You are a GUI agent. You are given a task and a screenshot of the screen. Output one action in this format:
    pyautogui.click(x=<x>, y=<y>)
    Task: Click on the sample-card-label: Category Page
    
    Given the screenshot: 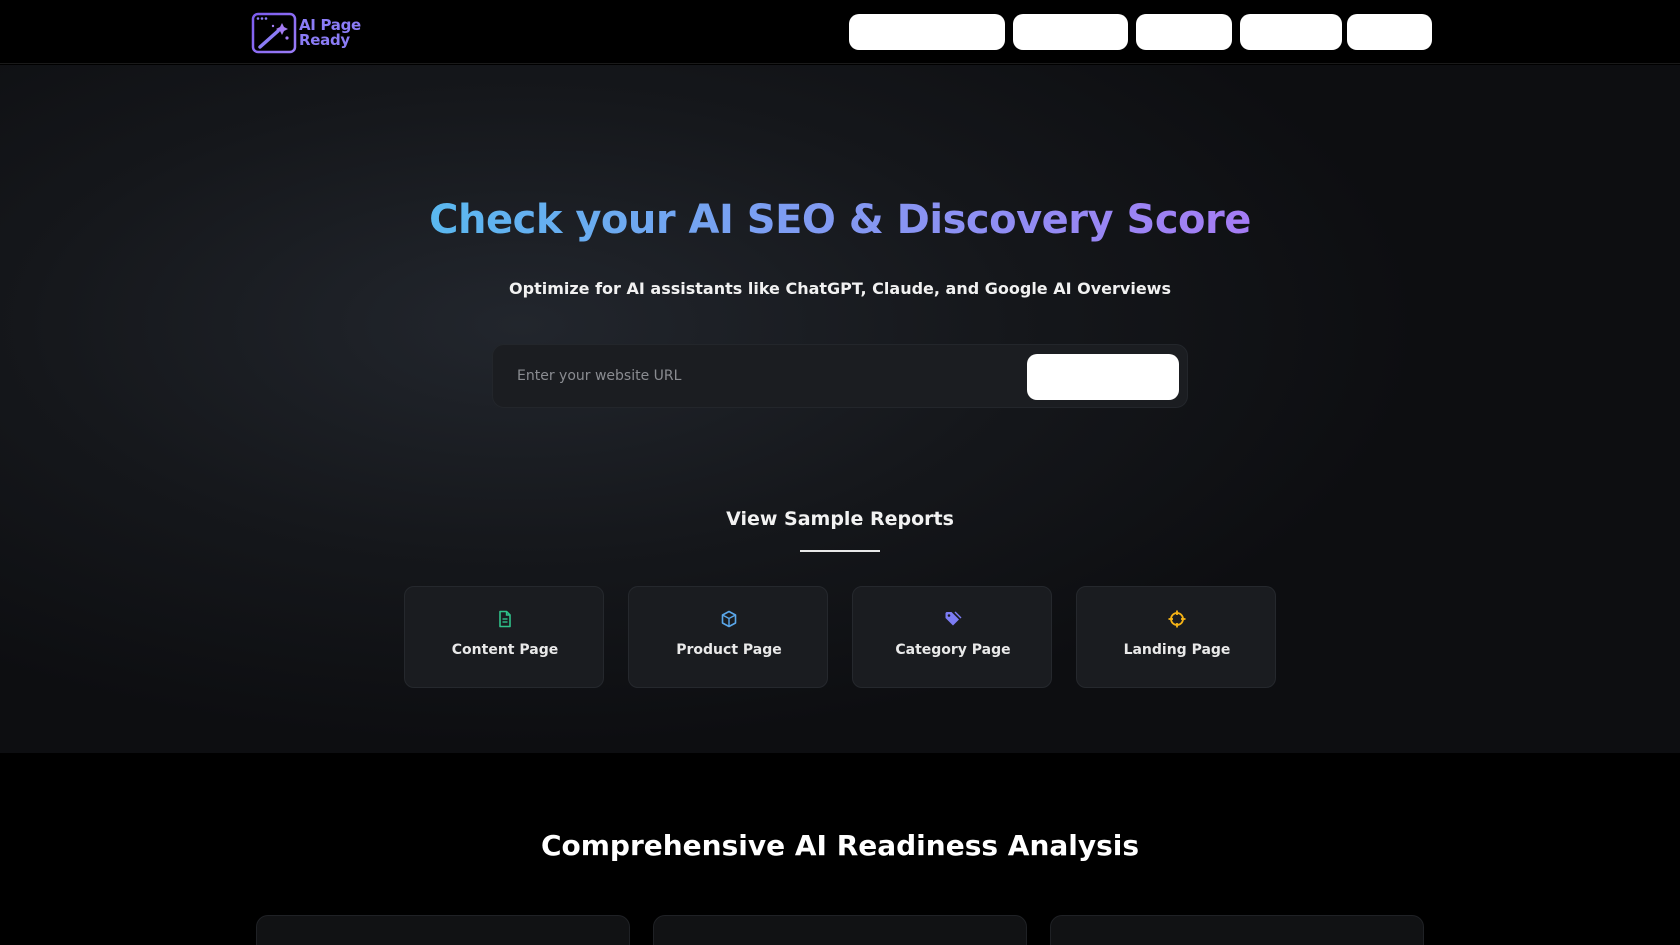 What is the action you would take?
    pyautogui.click(x=953, y=650)
    